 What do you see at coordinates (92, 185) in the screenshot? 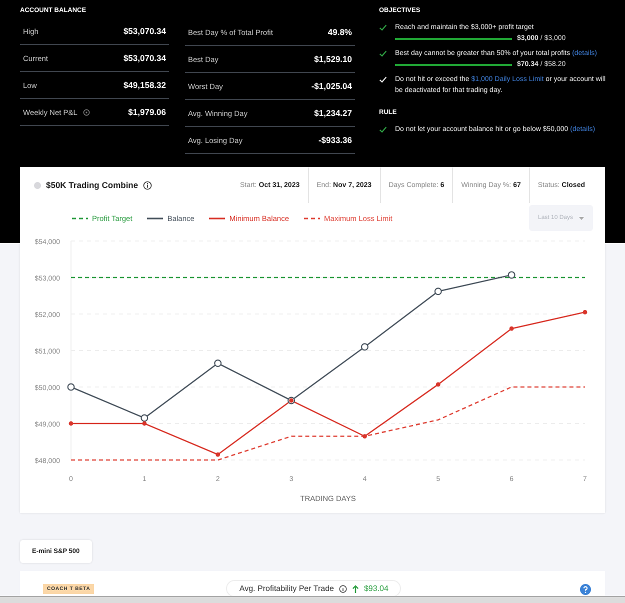
I see `card-title: $50K Trading Combine` at bounding box center [92, 185].